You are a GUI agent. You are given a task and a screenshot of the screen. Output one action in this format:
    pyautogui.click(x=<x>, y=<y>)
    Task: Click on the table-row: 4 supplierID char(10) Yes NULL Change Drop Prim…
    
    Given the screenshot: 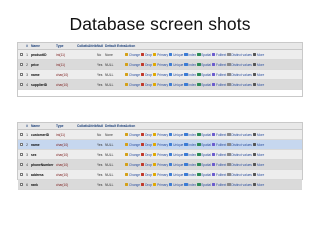 What is the action you would take?
    pyautogui.click(x=160, y=85)
    